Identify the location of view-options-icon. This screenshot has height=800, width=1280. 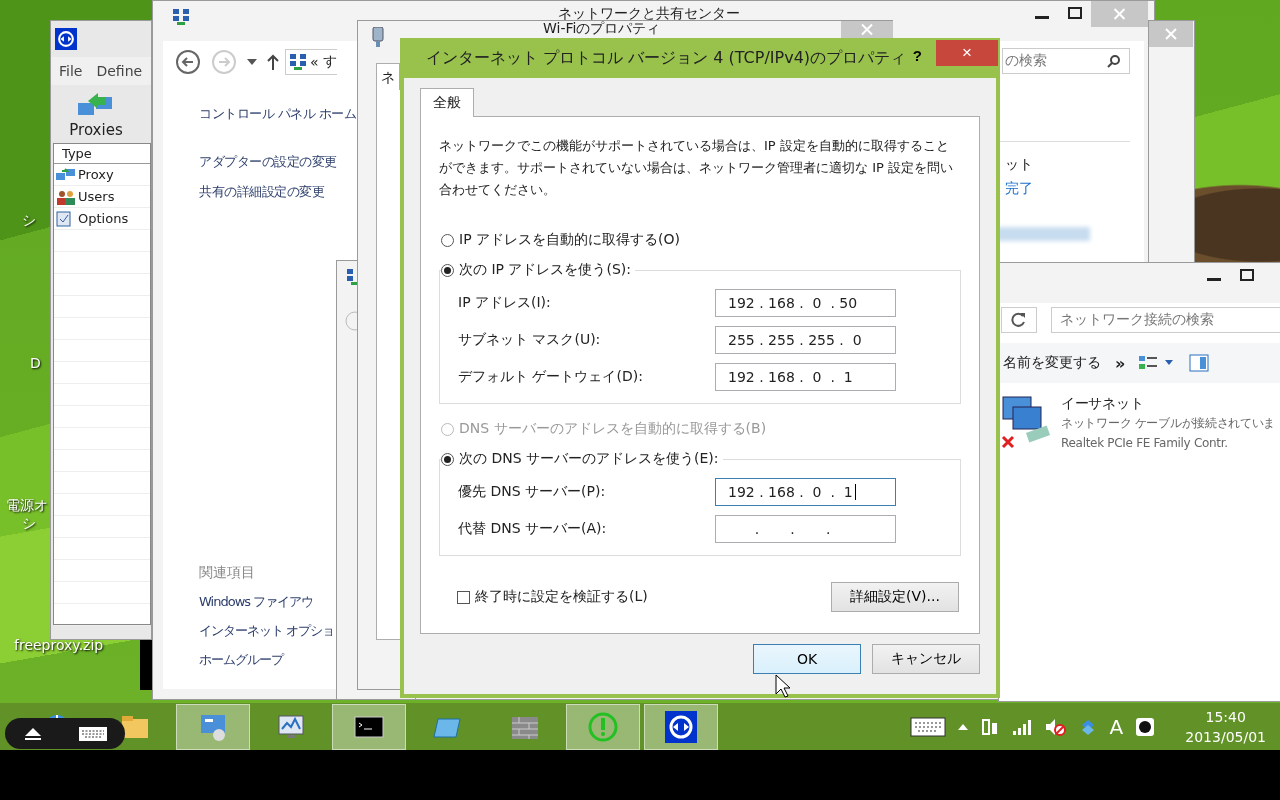
(1157, 363).